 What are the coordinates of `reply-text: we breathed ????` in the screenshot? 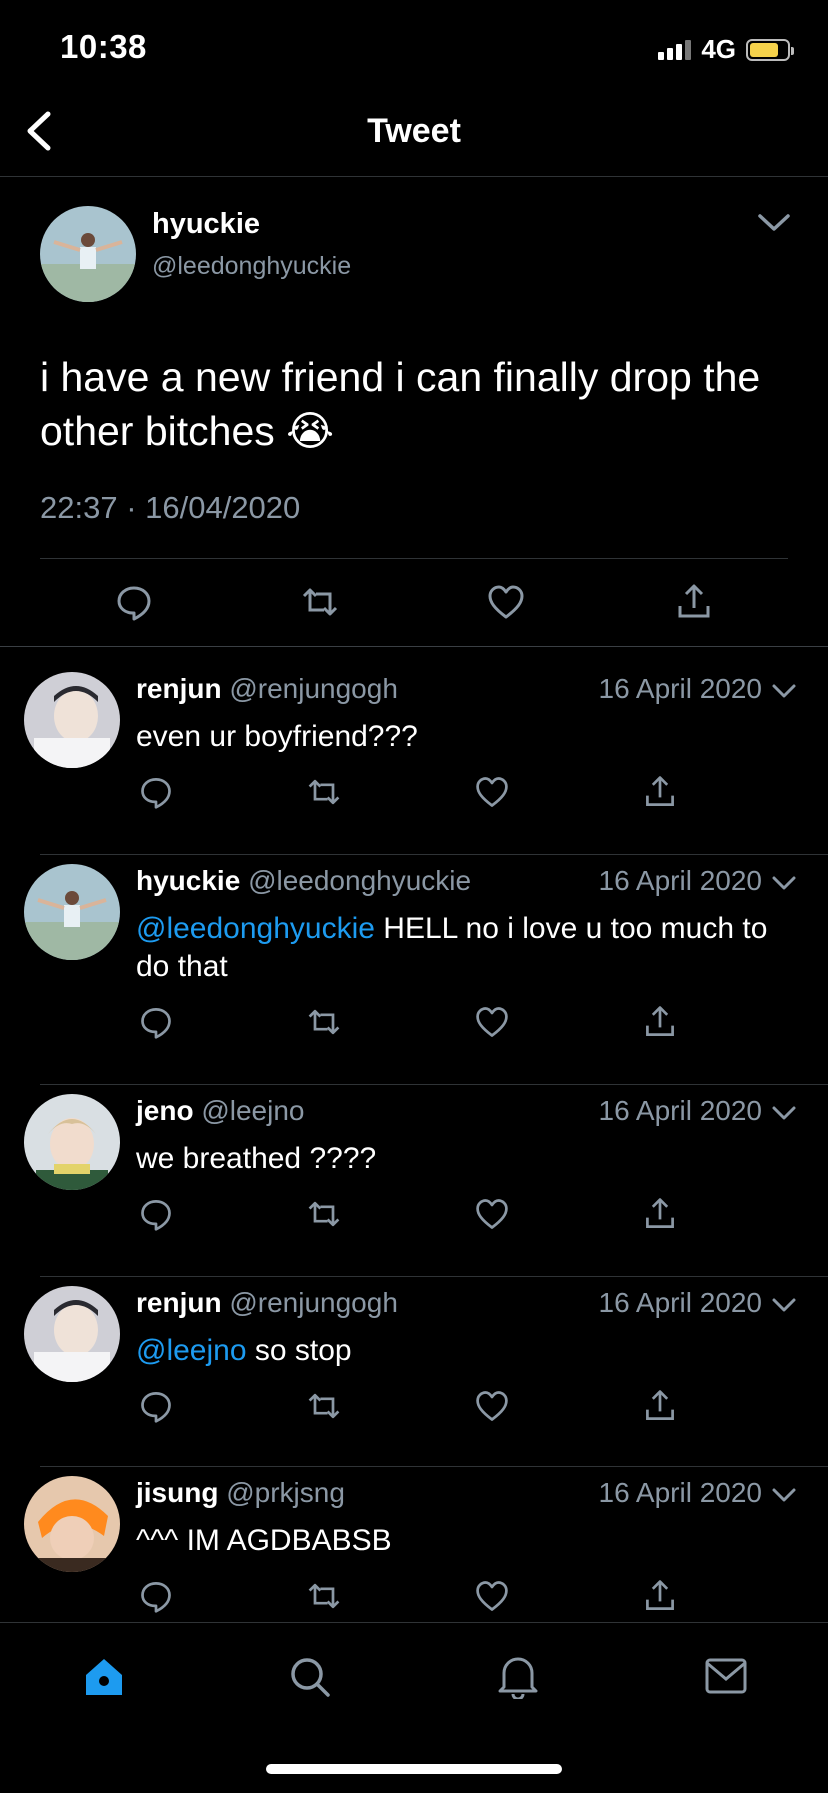 It's located at (471, 1159).